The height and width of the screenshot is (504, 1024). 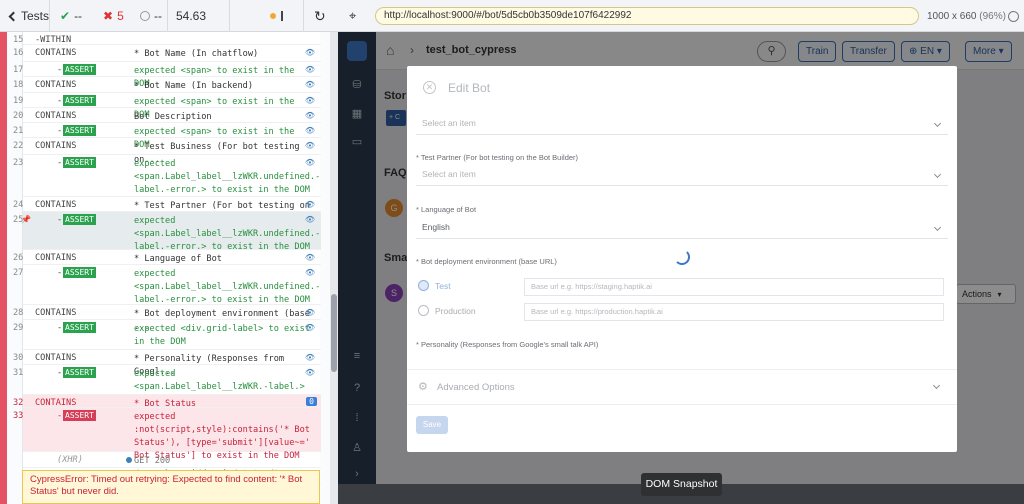 I want to click on tests-back-button: Tests, so click(x=25, y=16).